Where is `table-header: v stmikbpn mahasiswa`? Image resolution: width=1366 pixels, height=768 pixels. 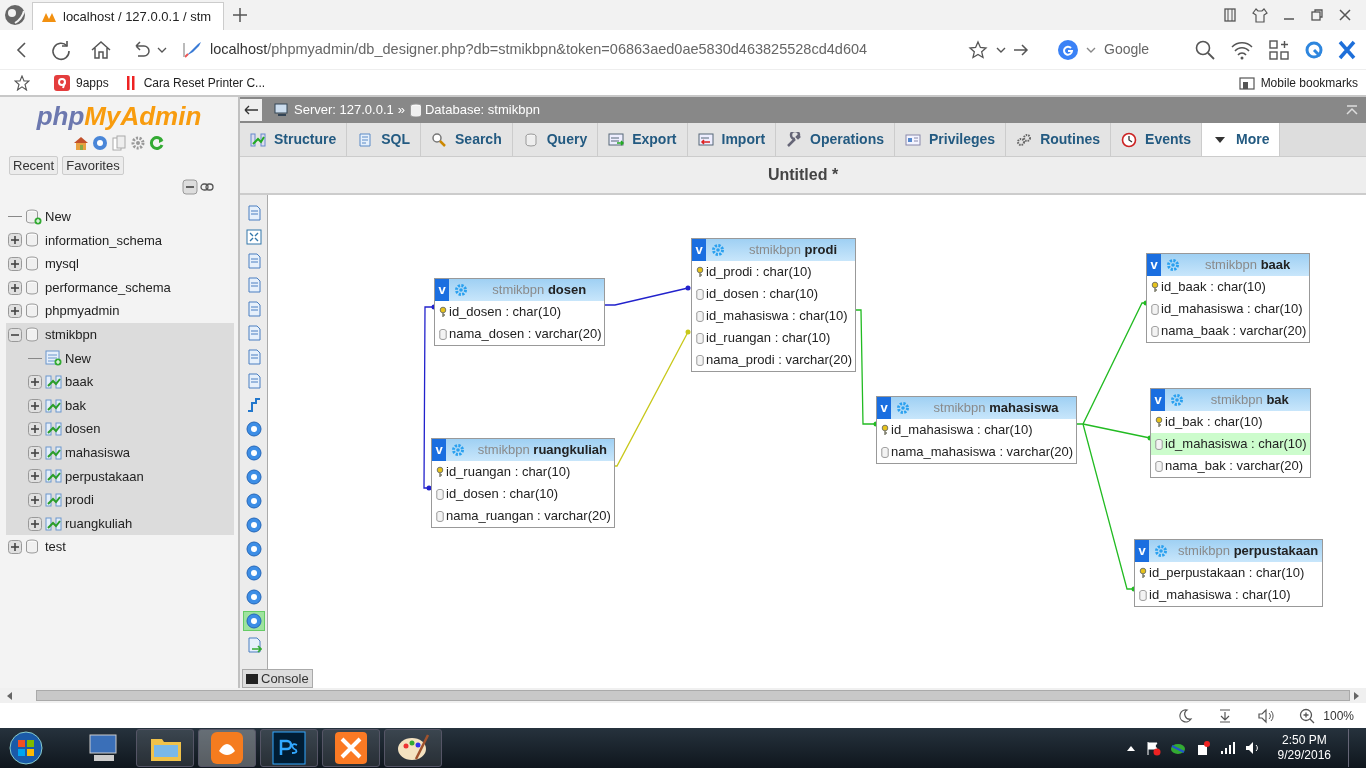 table-header: v stmikbpn mahasiswa is located at coordinates (977, 408).